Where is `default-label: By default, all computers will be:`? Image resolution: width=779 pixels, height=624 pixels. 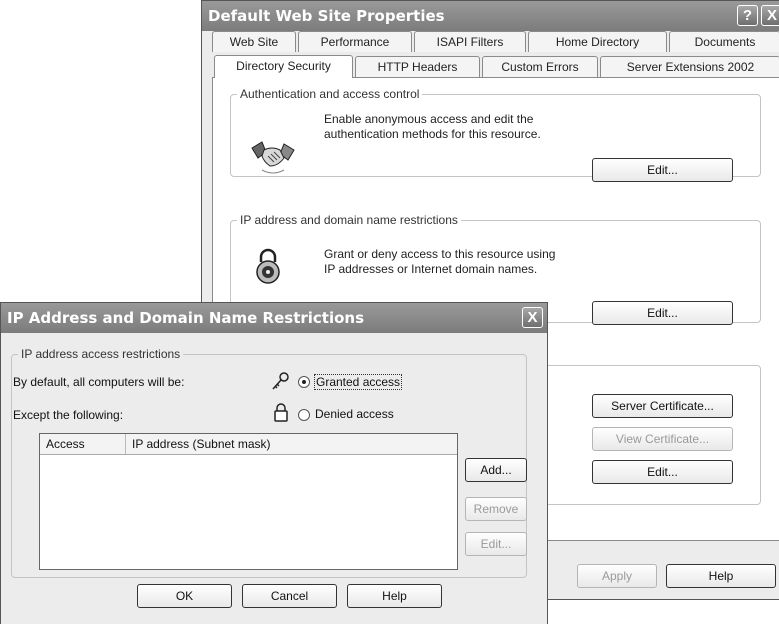
default-label: By default, all computers will be: is located at coordinates (99, 382).